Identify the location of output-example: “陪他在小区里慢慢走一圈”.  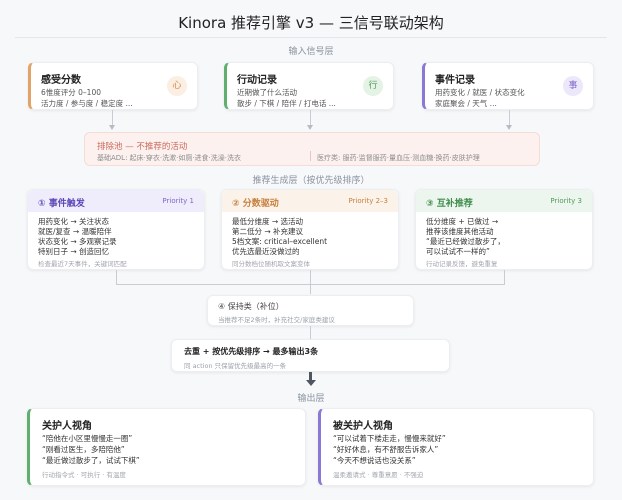
(87, 438).